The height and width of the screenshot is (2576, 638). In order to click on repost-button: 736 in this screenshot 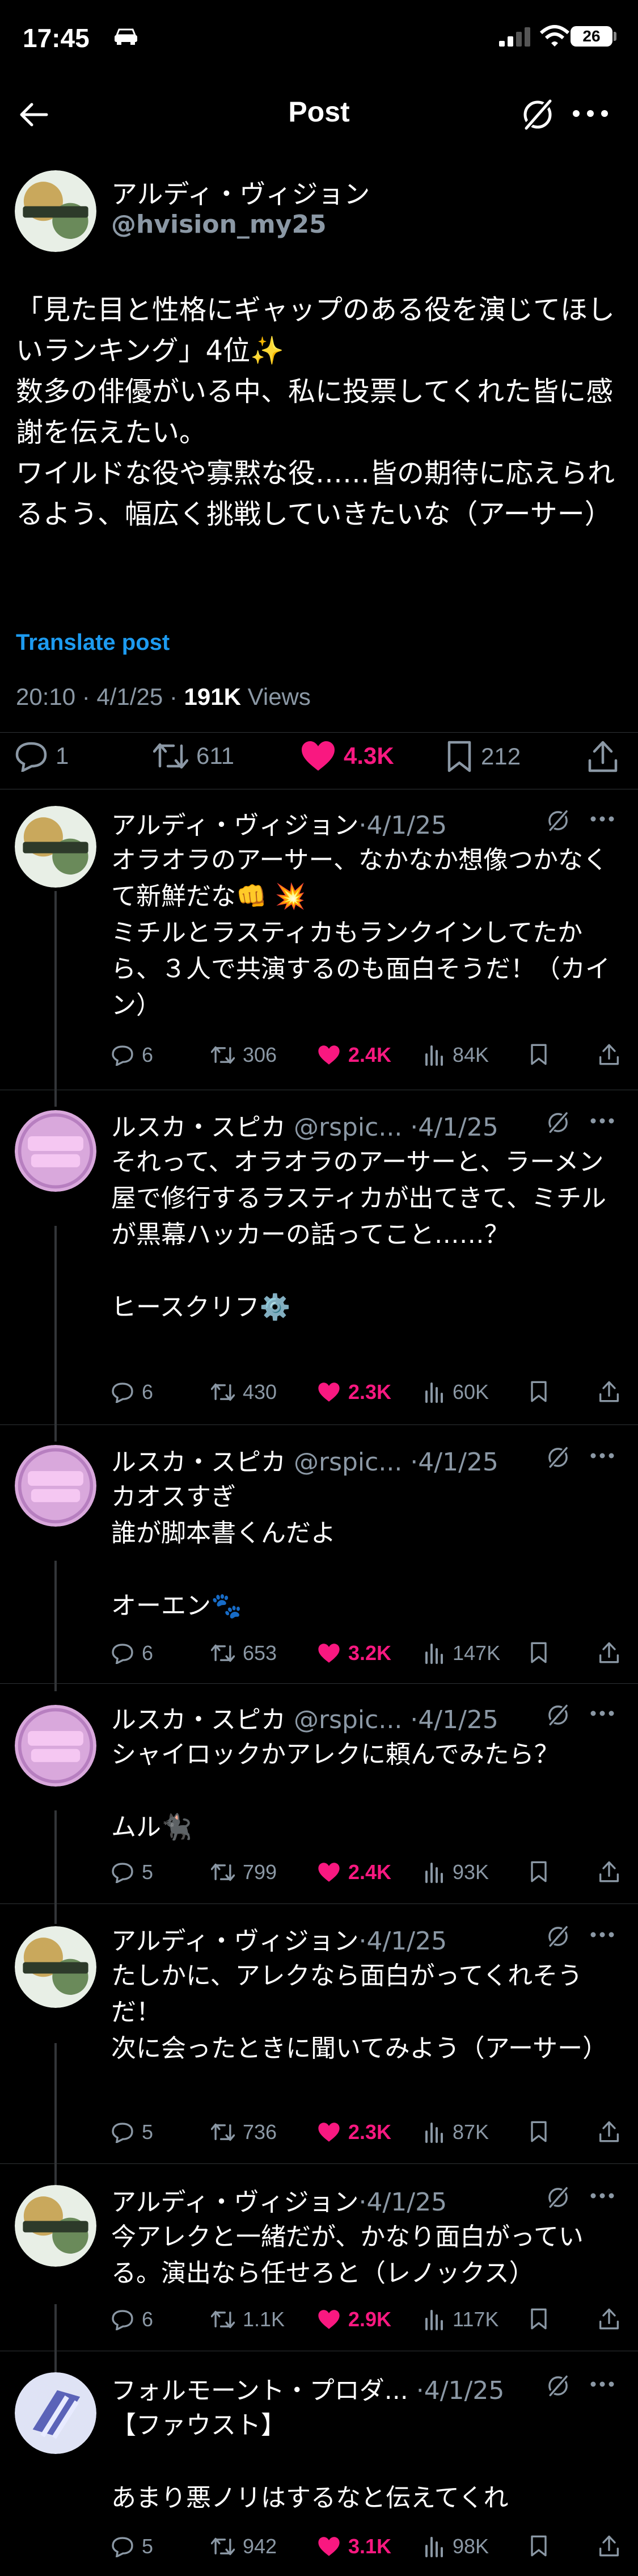, I will do `click(244, 2132)`.